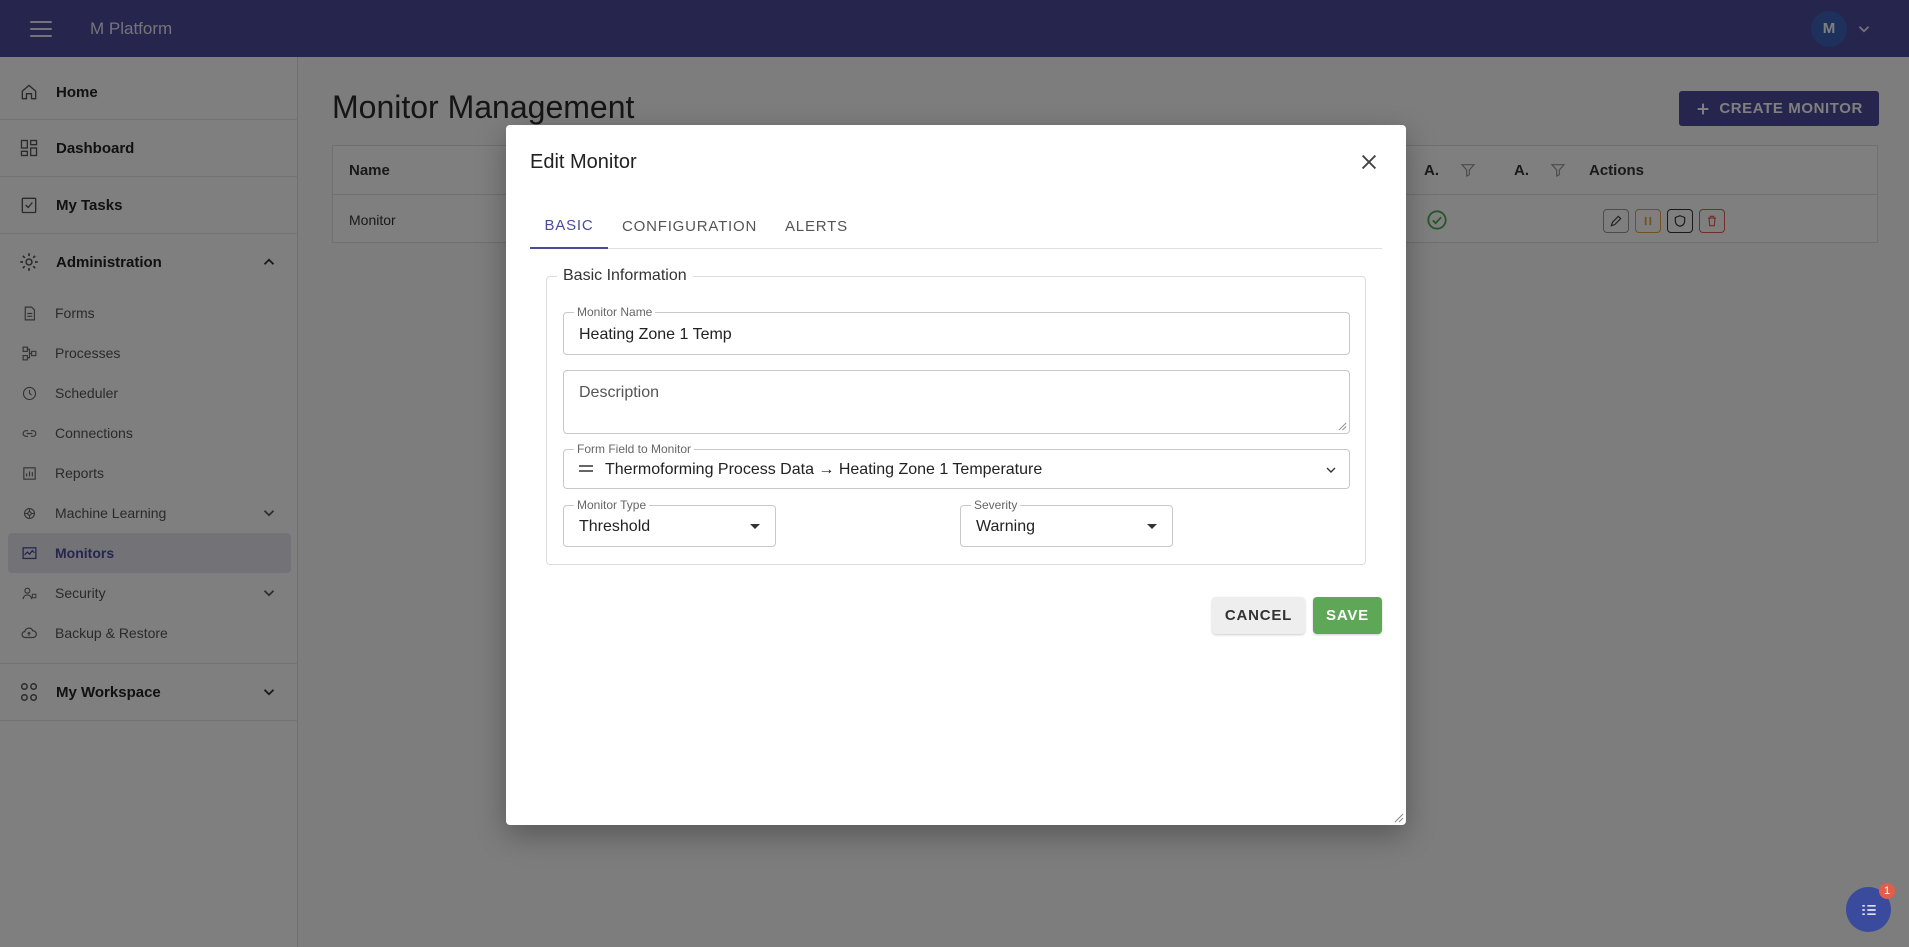  Describe the element at coordinates (586, 468) in the screenshot. I see `equals-icon` at that location.